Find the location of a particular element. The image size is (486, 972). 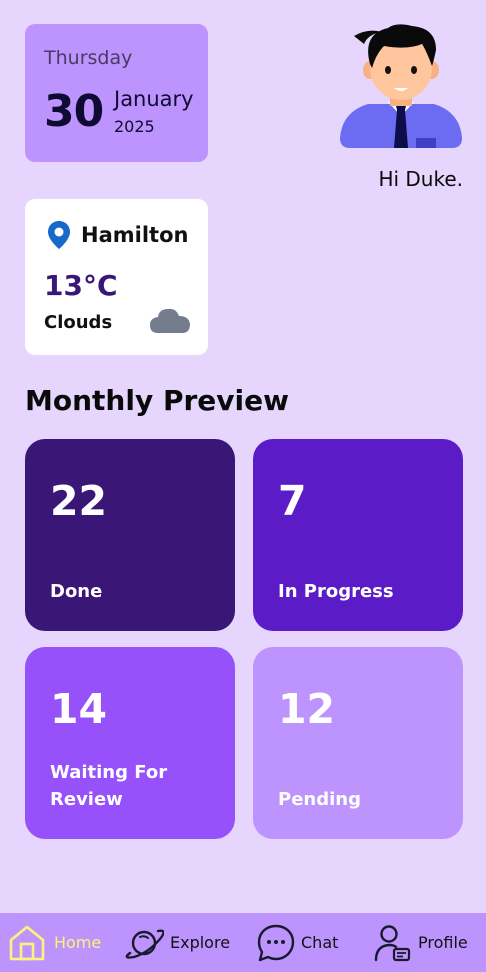

stat-tile-in-progress: 7 In Progress is located at coordinates (358, 535).